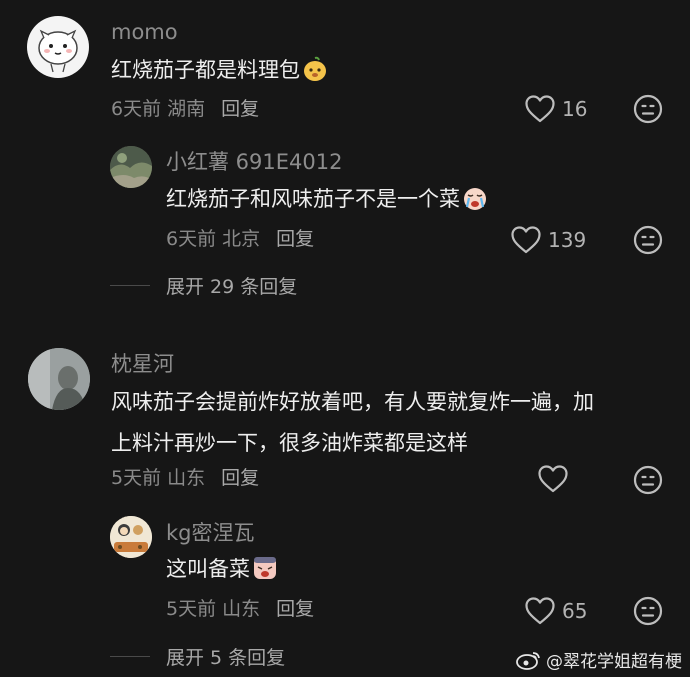 Image resolution: width=690 pixels, height=677 pixels. I want to click on reply-date-location: 6天前 北京, so click(213, 239).